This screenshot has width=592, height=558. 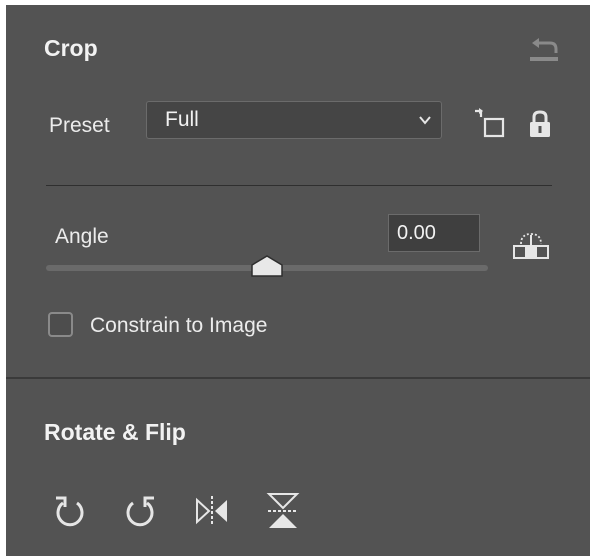 I want to click on angle-slider-thumb, so click(x=267, y=266).